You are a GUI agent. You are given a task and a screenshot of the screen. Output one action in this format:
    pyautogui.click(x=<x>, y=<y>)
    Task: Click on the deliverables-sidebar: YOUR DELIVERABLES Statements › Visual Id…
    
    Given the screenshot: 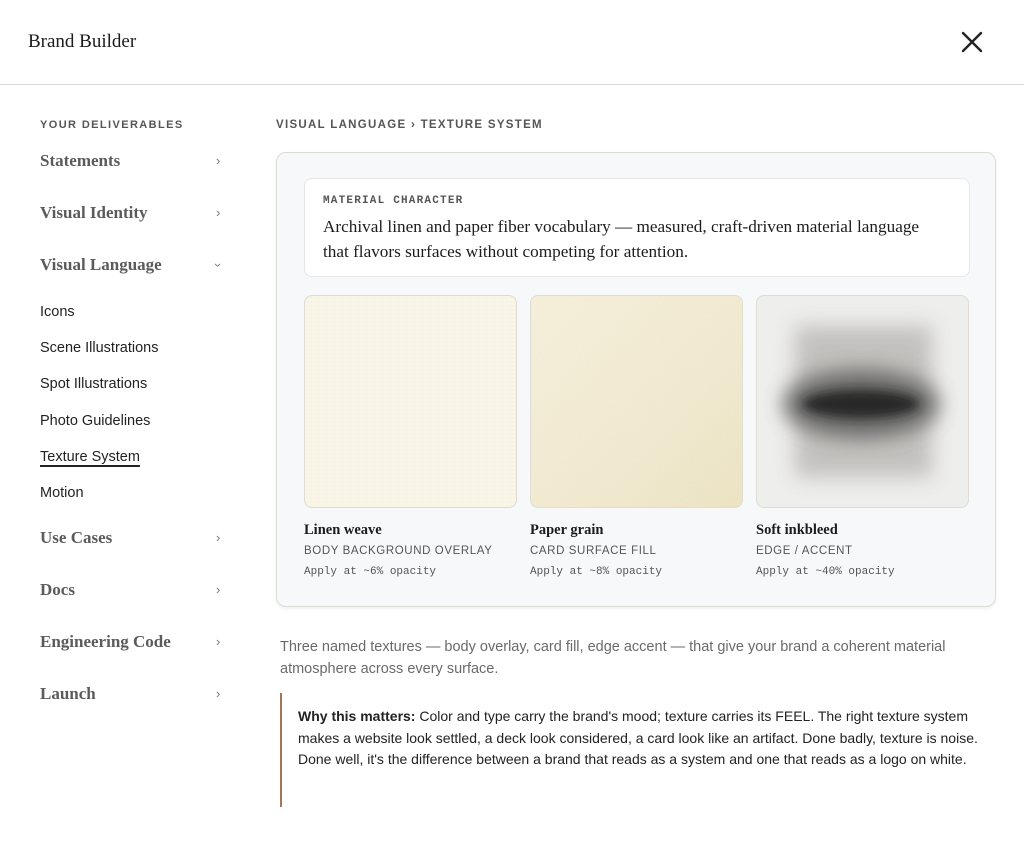 What is the action you would take?
    pyautogui.click(x=136, y=426)
    